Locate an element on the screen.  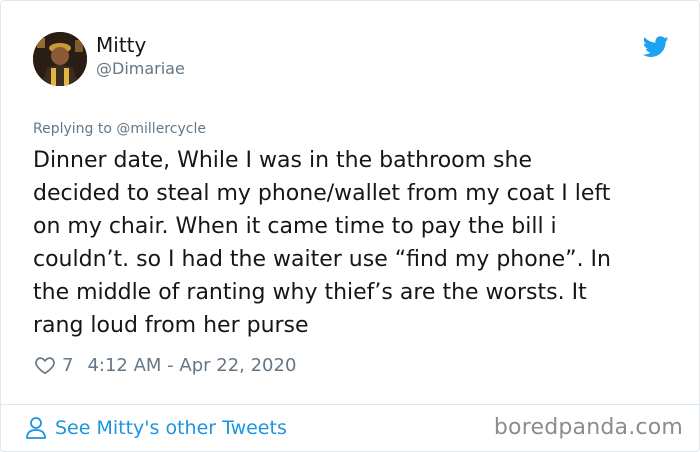
tweet-meta: 7 4:12 AM - Apr 22, 2020 is located at coordinates (165, 365).